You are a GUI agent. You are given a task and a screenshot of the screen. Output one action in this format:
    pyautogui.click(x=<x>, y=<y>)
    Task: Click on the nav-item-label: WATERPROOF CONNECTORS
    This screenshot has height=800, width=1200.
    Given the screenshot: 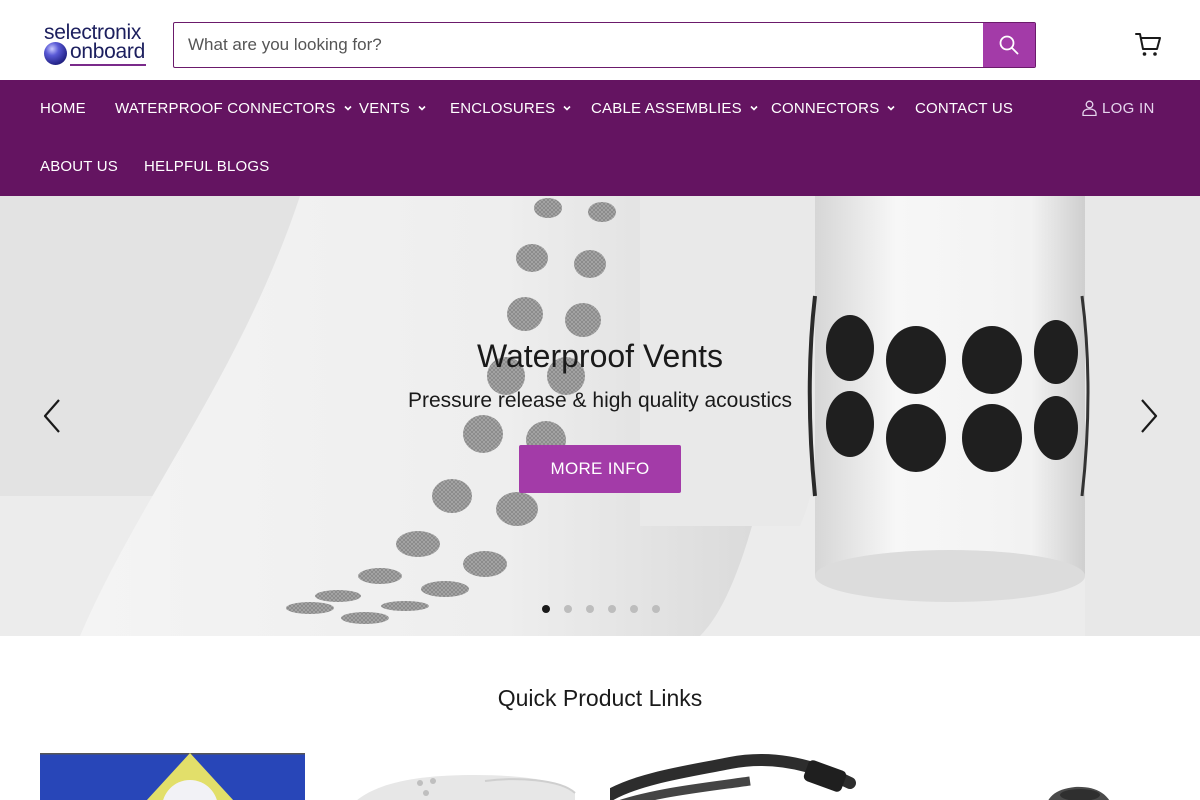 What is the action you would take?
    pyautogui.click(x=225, y=108)
    